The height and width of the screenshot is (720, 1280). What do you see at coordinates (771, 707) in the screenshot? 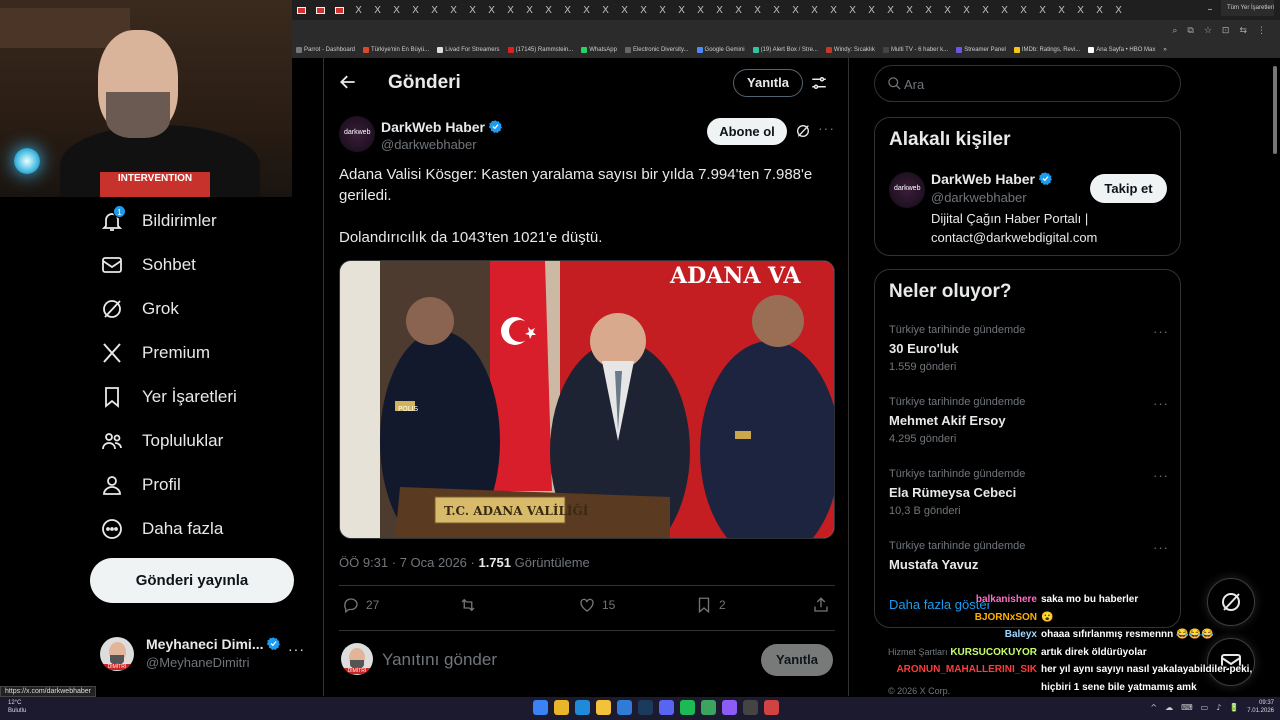
I see `vivaldi-icon` at bounding box center [771, 707].